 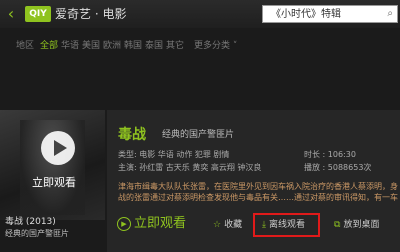 I want to click on search-value: 《小时代》特辑, so click(x=306, y=14).